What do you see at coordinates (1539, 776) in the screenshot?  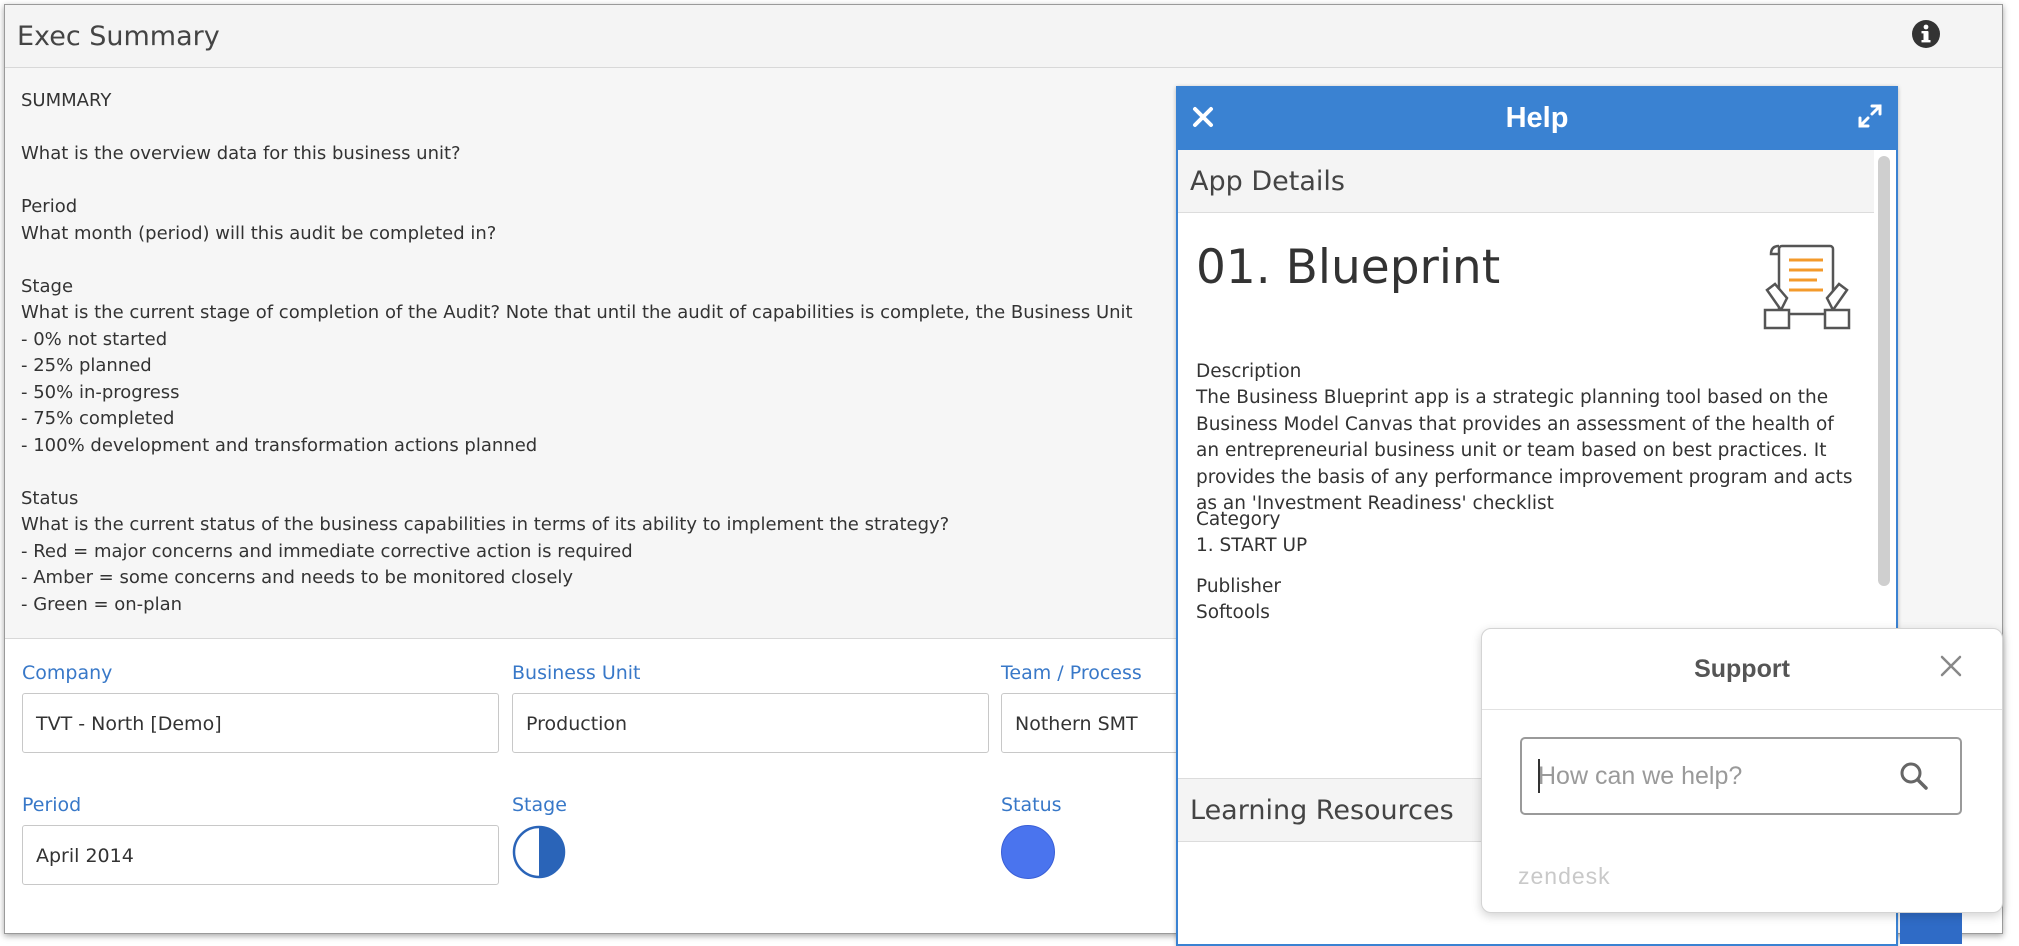 I see `text-cursor` at bounding box center [1539, 776].